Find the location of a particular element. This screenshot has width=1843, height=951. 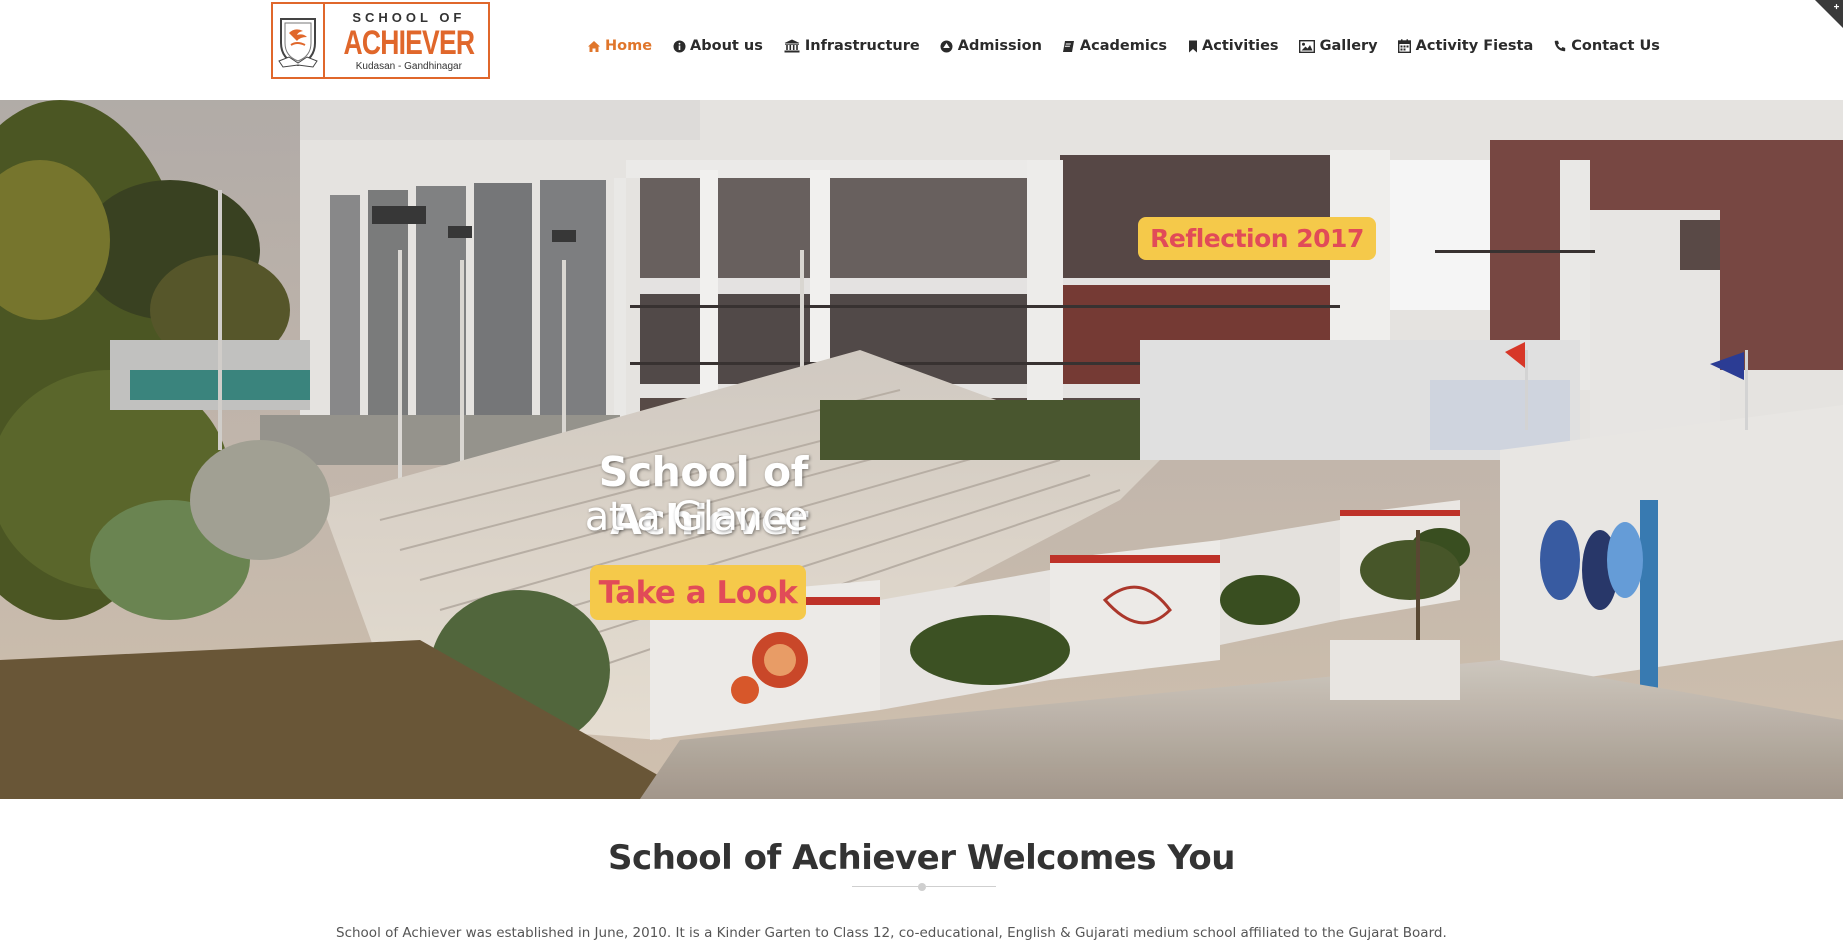

school-emblem-icon is located at coordinates (299, 40).